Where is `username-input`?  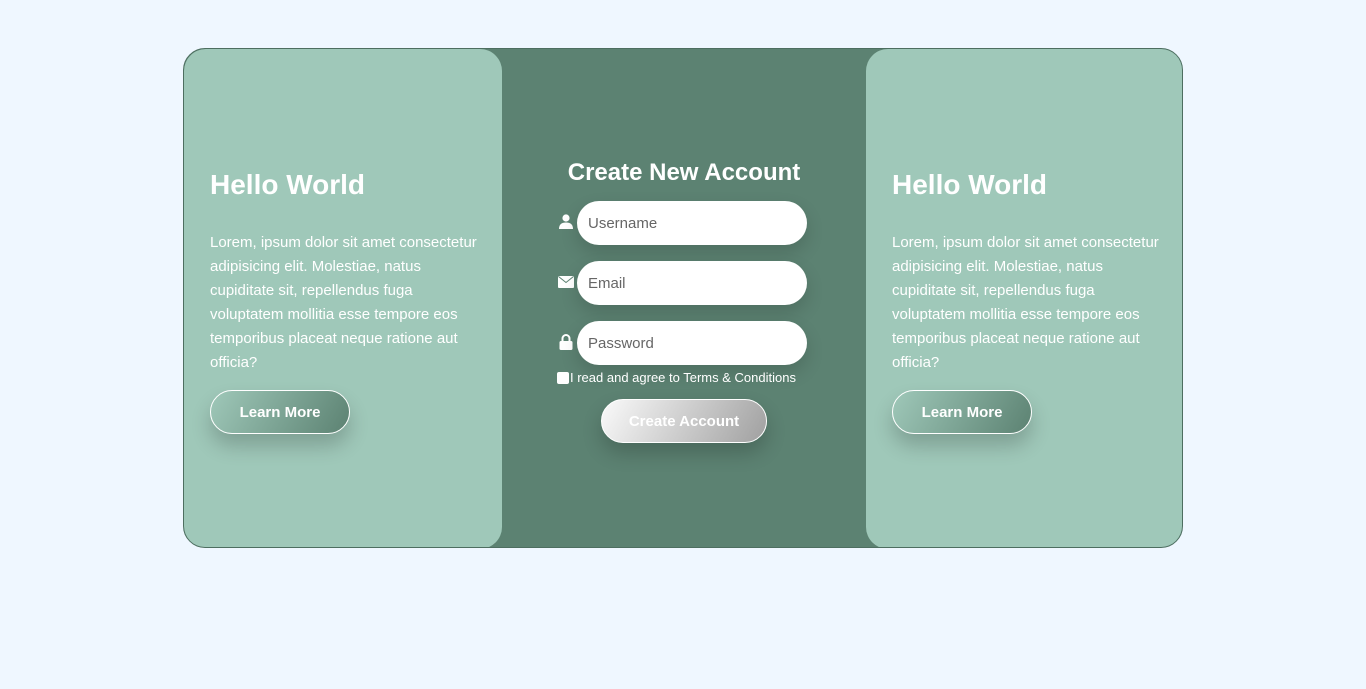 username-input is located at coordinates (692, 223).